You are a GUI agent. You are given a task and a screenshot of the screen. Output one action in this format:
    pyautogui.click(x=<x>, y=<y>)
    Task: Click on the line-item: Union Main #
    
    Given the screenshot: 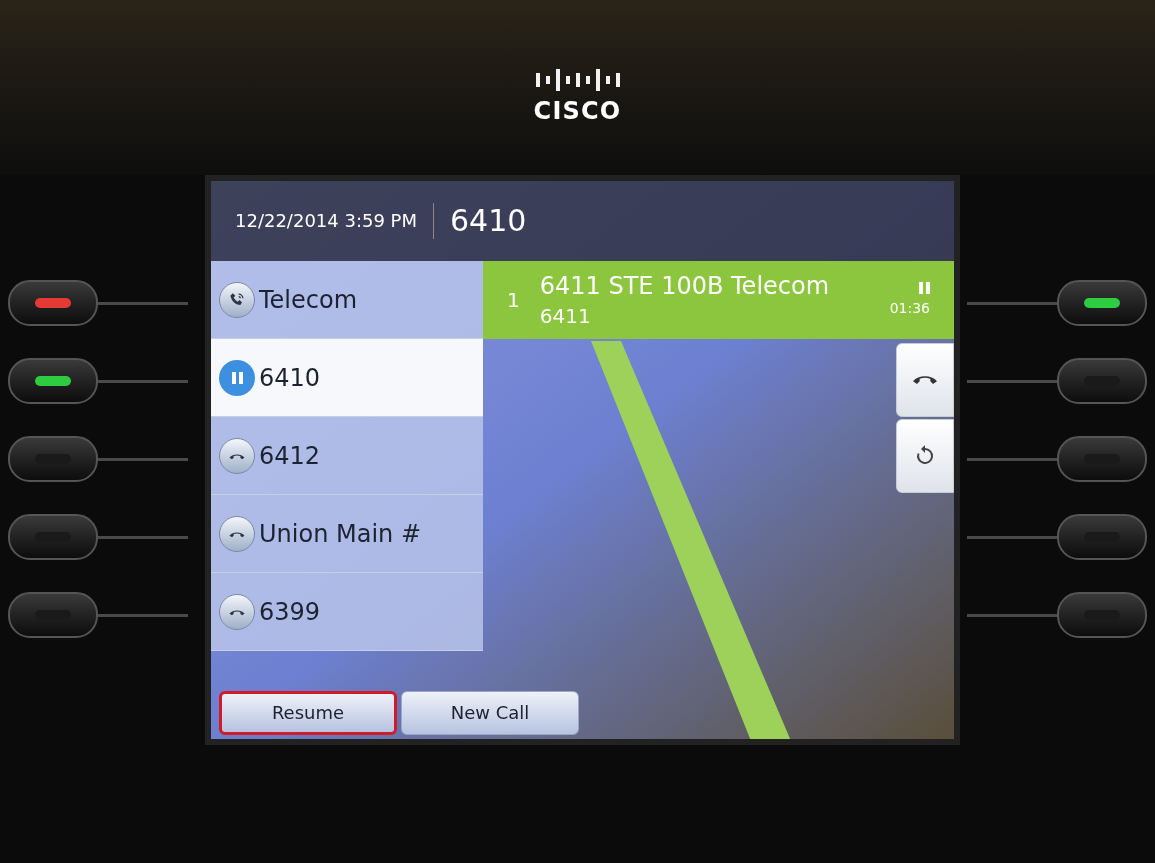 What is the action you would take?
    pyautogui.click(x=347, y=534)
    